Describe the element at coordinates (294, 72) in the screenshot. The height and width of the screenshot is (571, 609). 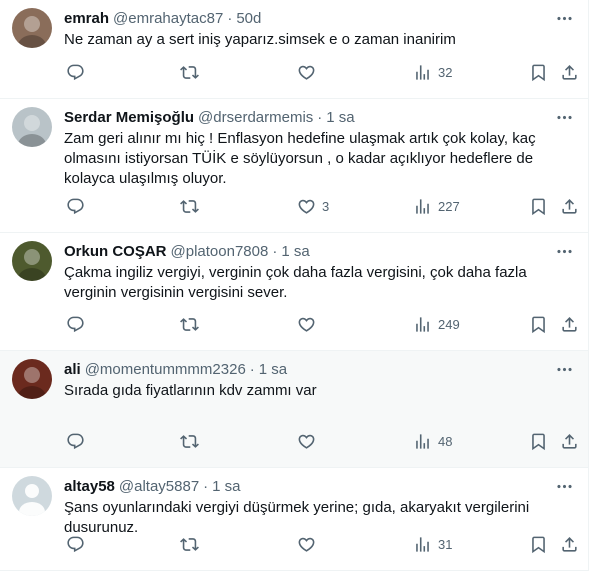
I see `tweet-actions: 32` at that location.